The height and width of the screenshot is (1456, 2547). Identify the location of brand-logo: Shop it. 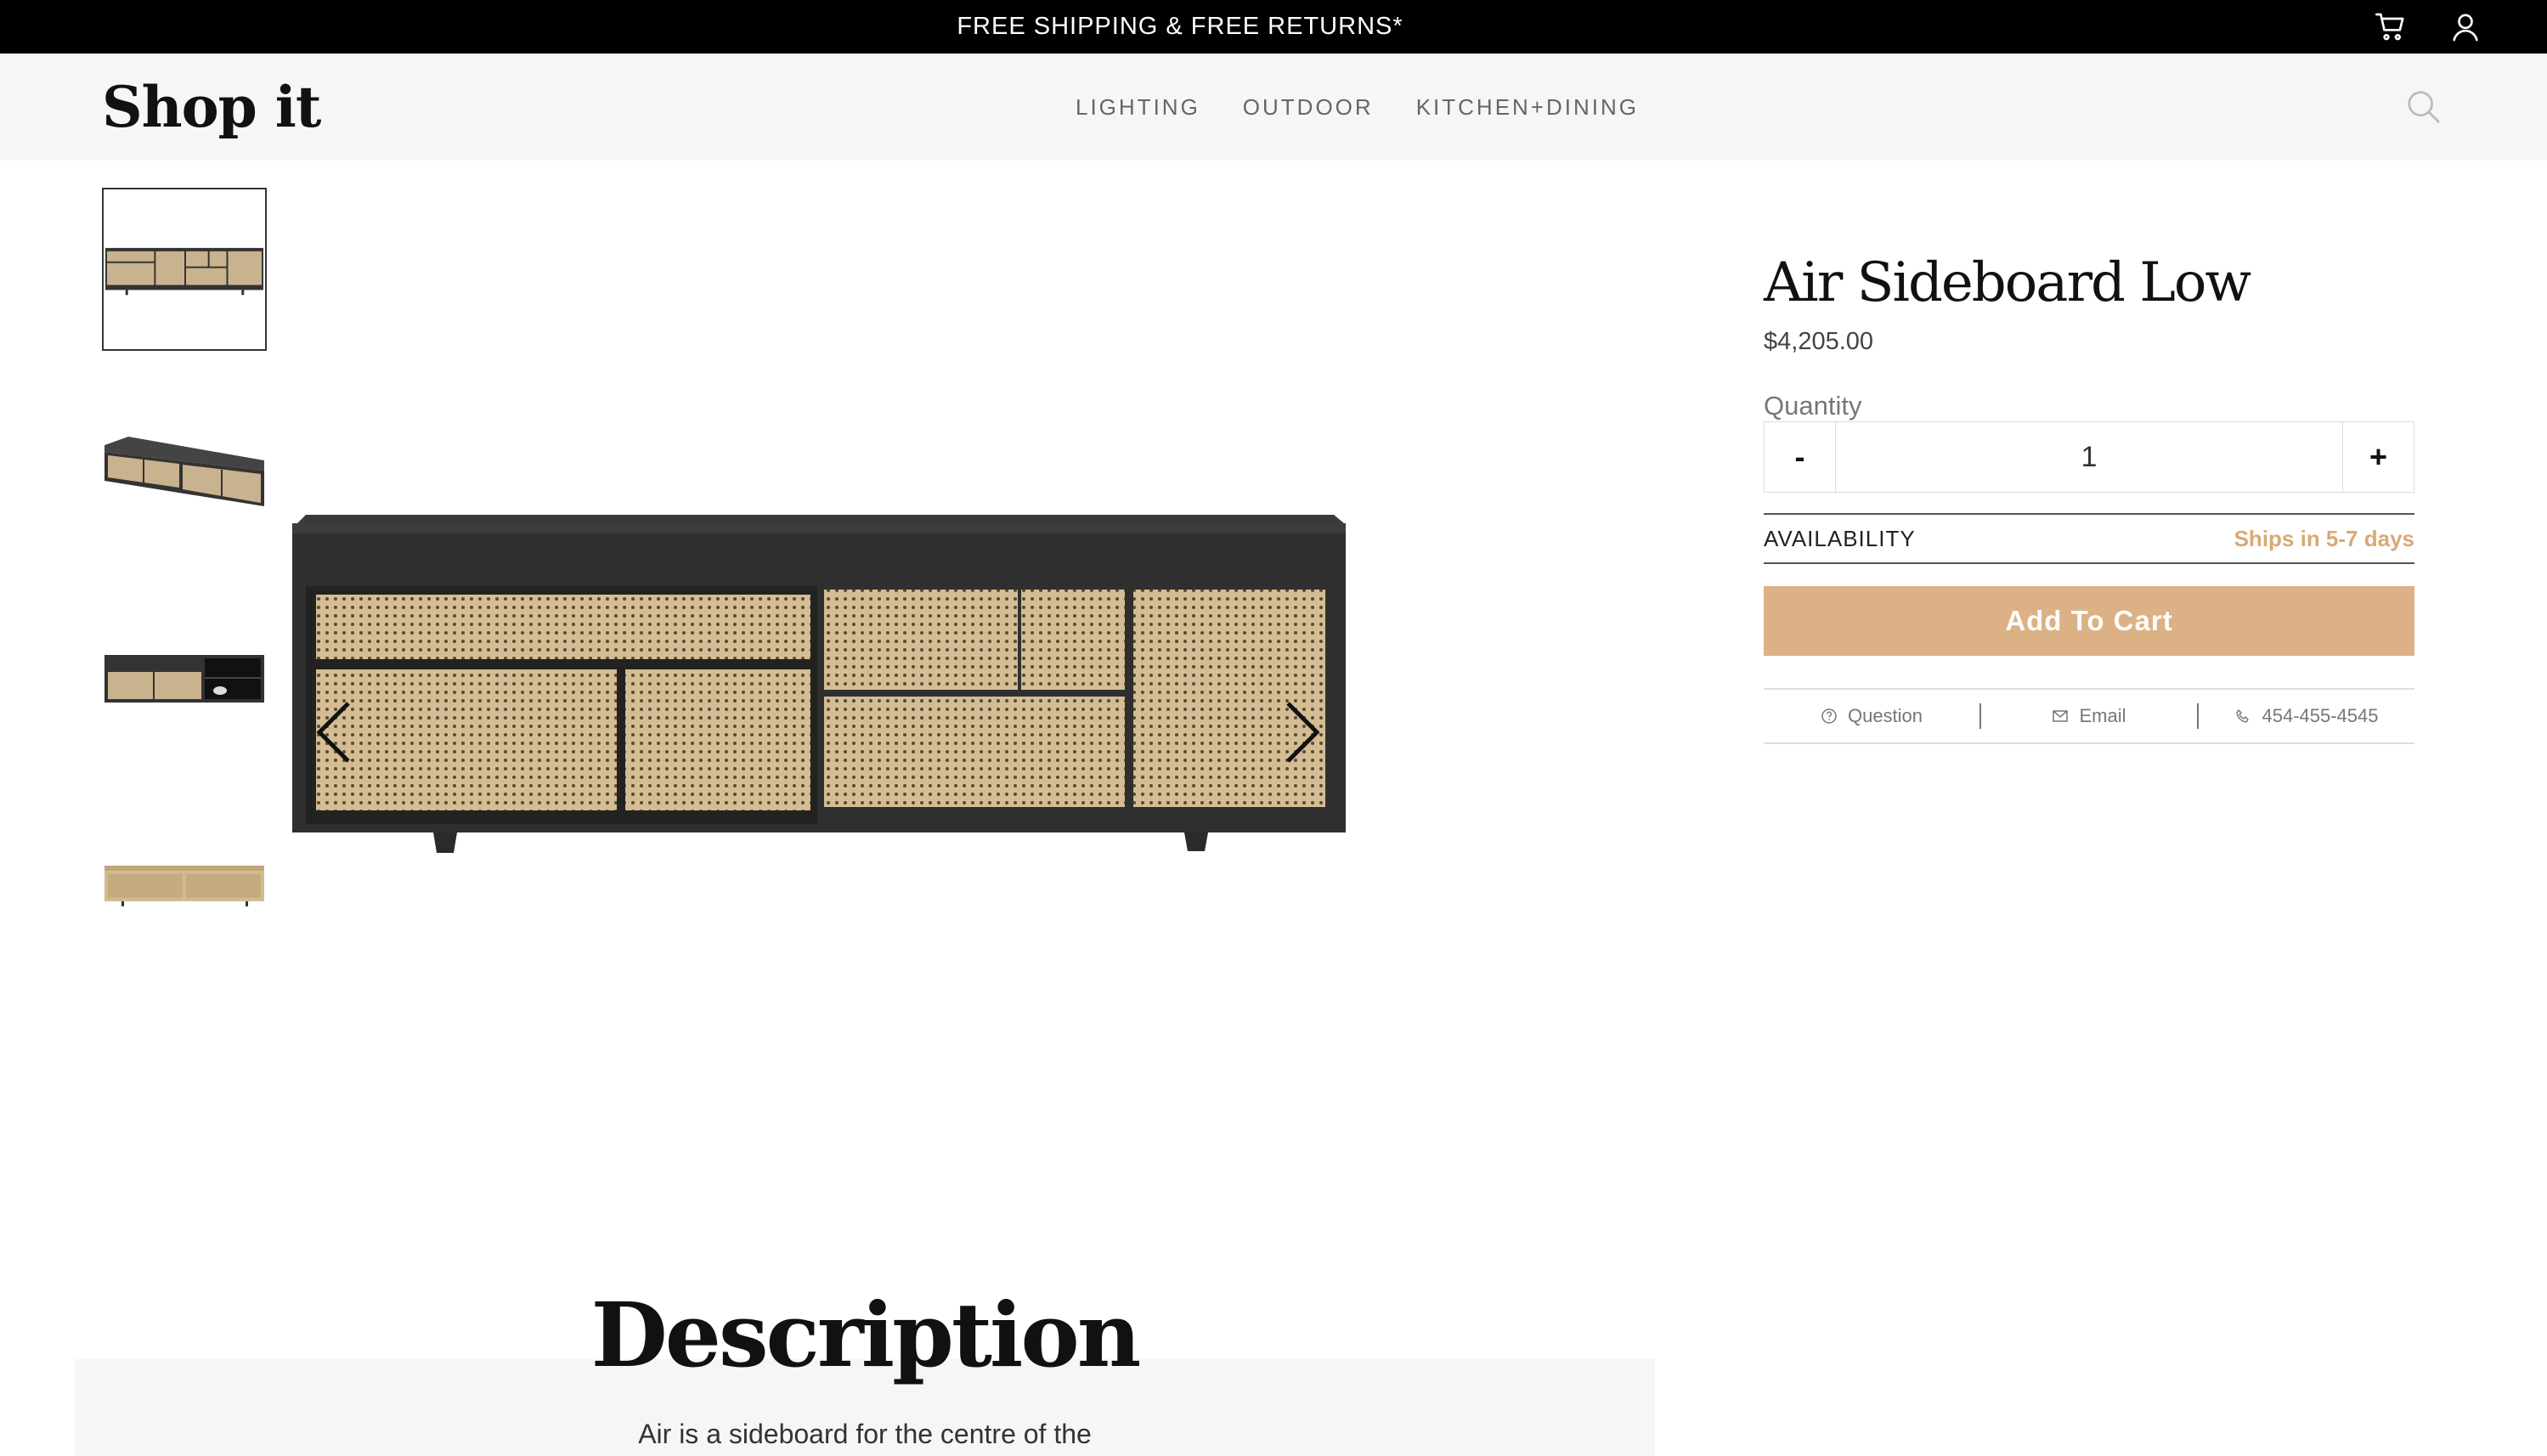
(211, 107).